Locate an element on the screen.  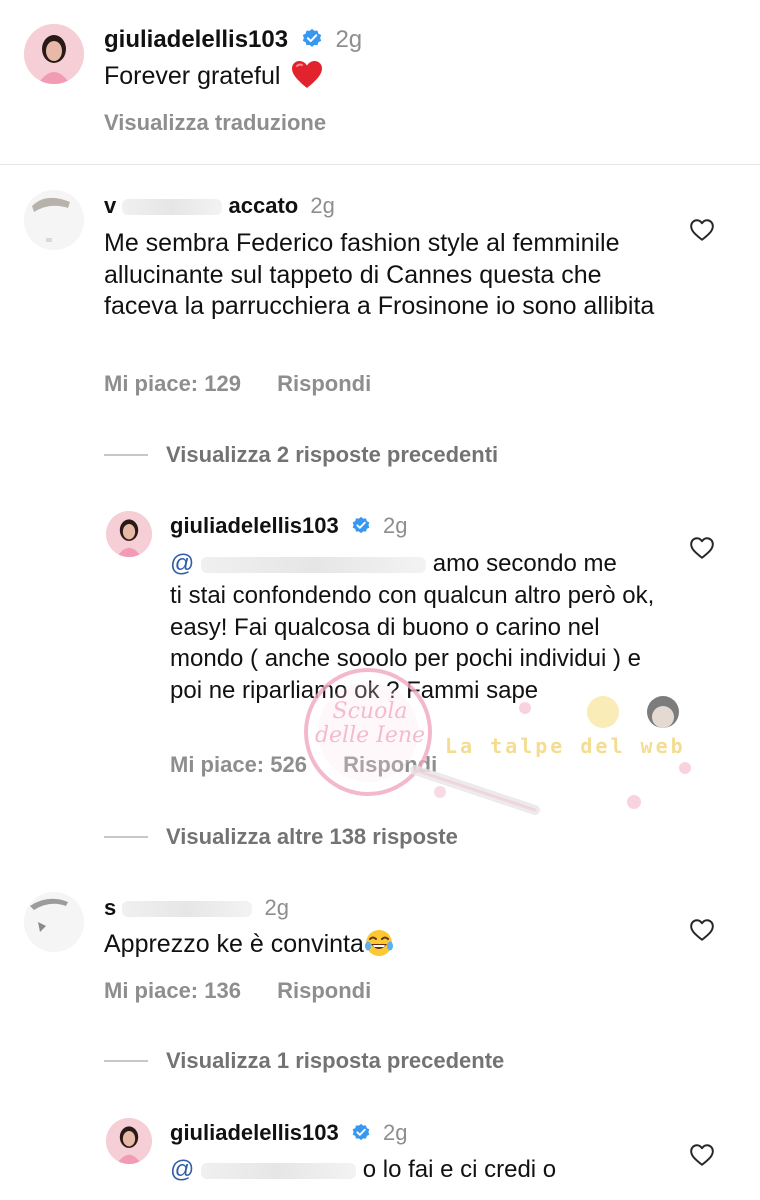
reply-text-first-line: @ amo secondo me is located at coordinates (393, 564).